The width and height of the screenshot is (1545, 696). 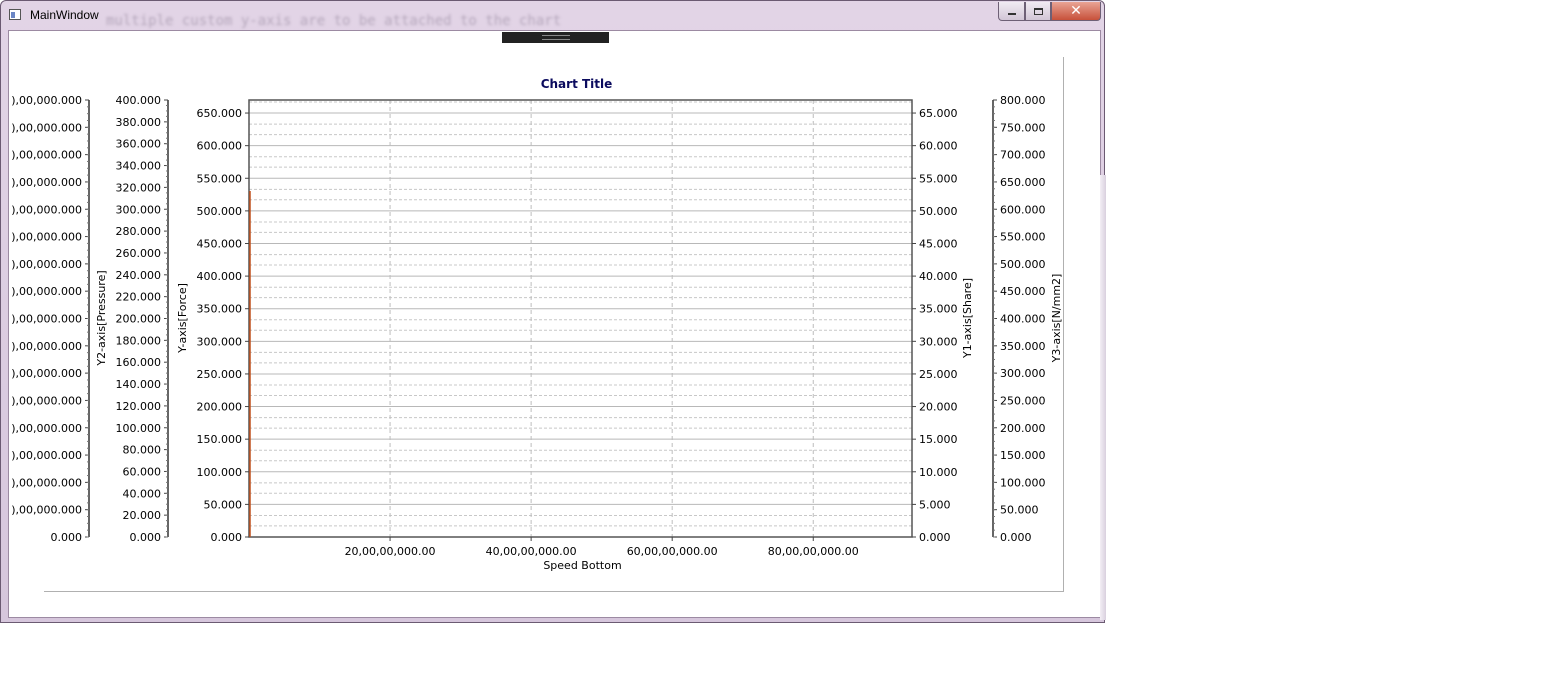 What do you see at coordinates (938, 309) in the screenshot?
I see `y-tick-label: 35.000` at bounding box center [938, 309].